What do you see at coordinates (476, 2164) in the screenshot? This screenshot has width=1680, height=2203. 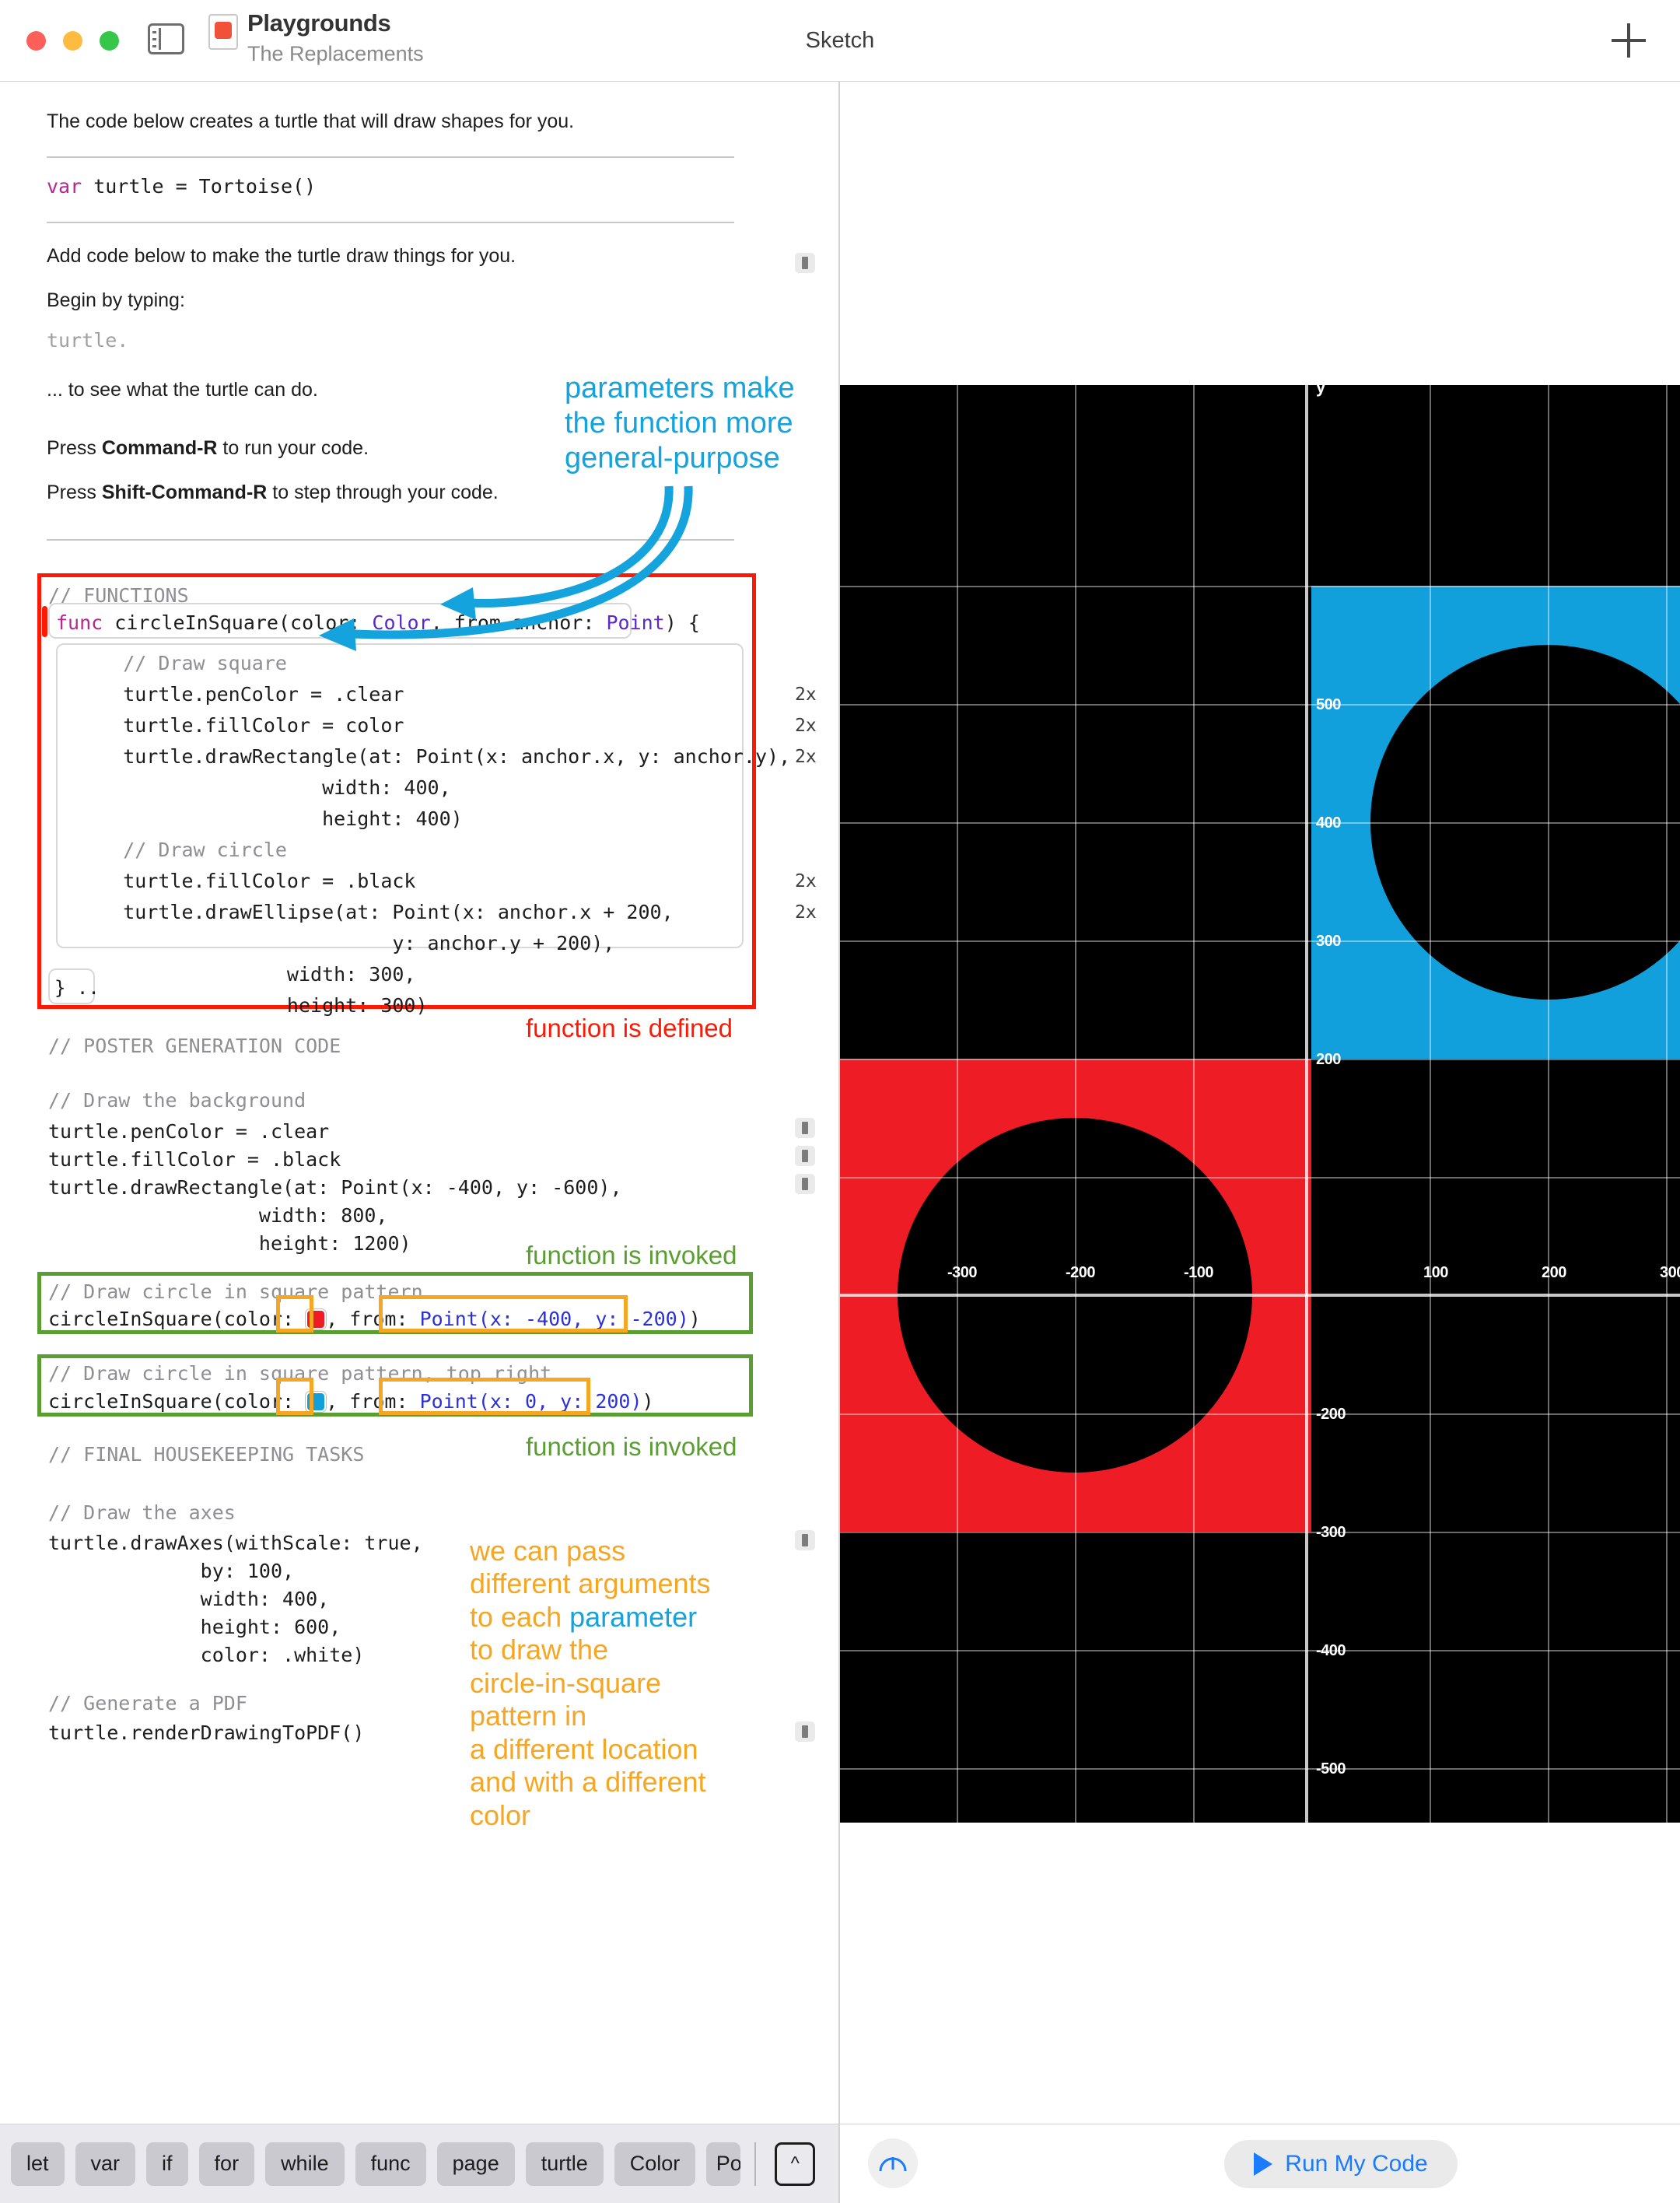 I see `keyboard-key-page: page` at bounding box center [476, 2164].